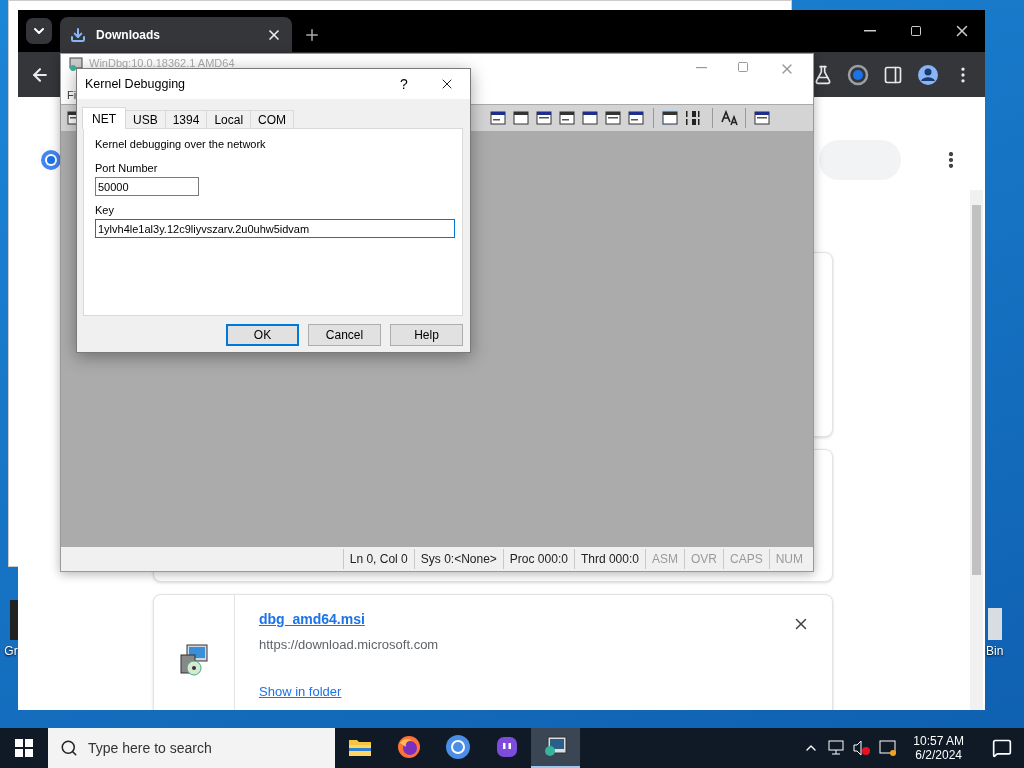  What do you see at coordinates (300, 691) in the screenshot?
I see `show-in-folder-link: Show in folder` at bounding box center [300, 691].